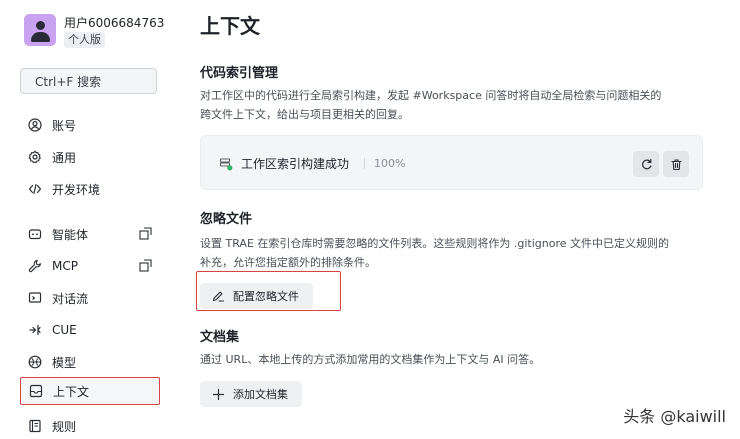  I want to click on sidebar-item-agent: 智能体, so click(90, 234).